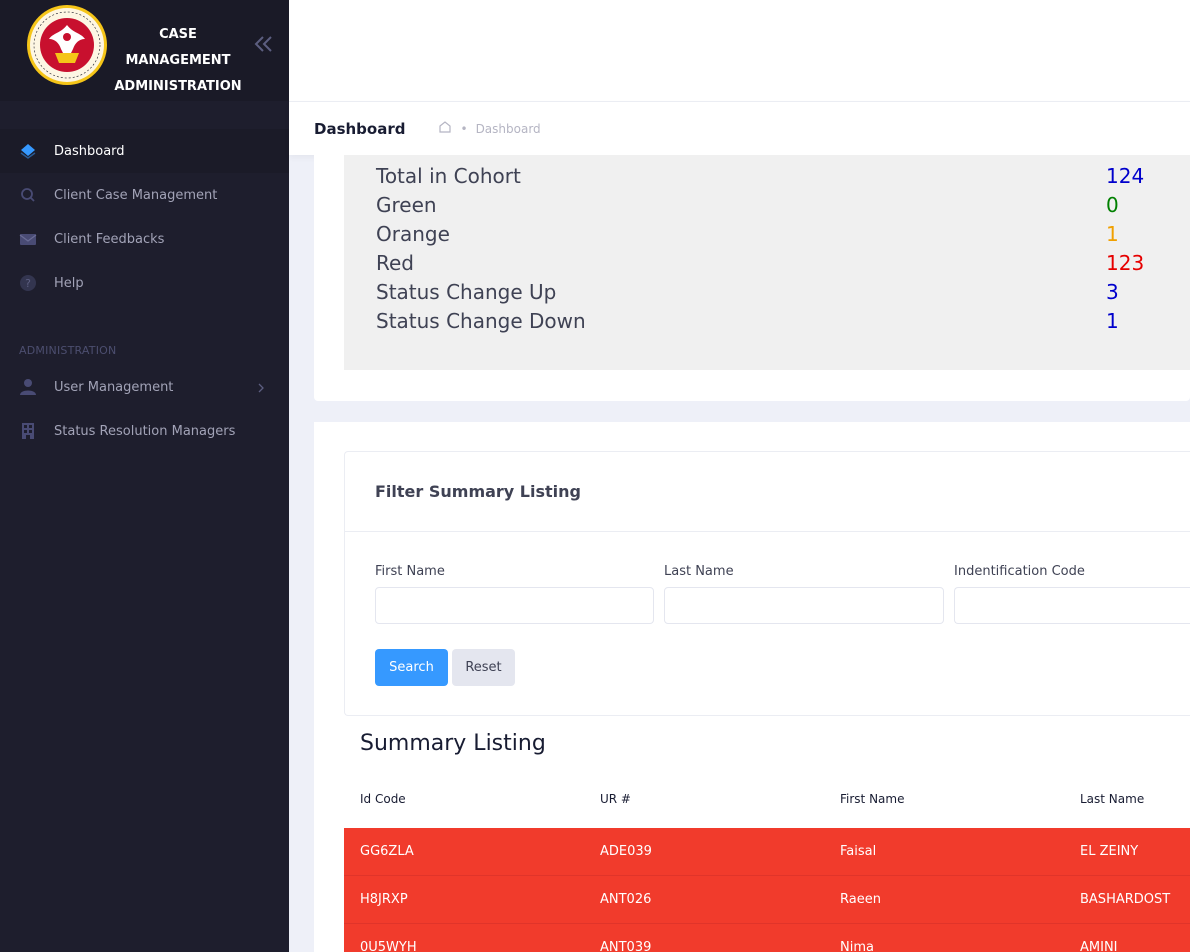 The height and width of the screenshot is (952, 1190). Describe the element at coordinates (406, 205) in the screenshot. I see `stat-label: Green` at that location.